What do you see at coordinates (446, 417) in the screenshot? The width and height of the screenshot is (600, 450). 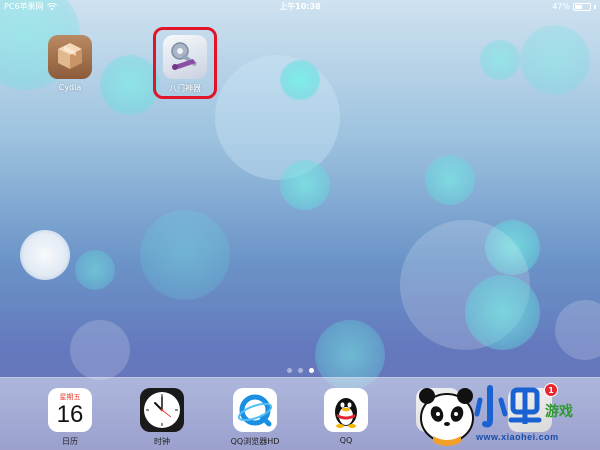 I see `panda-mascot-icon` at bounding box center [446, 417].